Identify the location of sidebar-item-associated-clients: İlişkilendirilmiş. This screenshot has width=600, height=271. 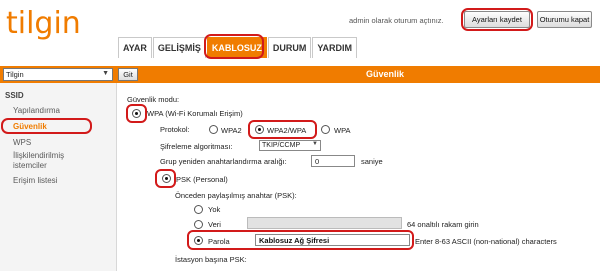
(38, 155).